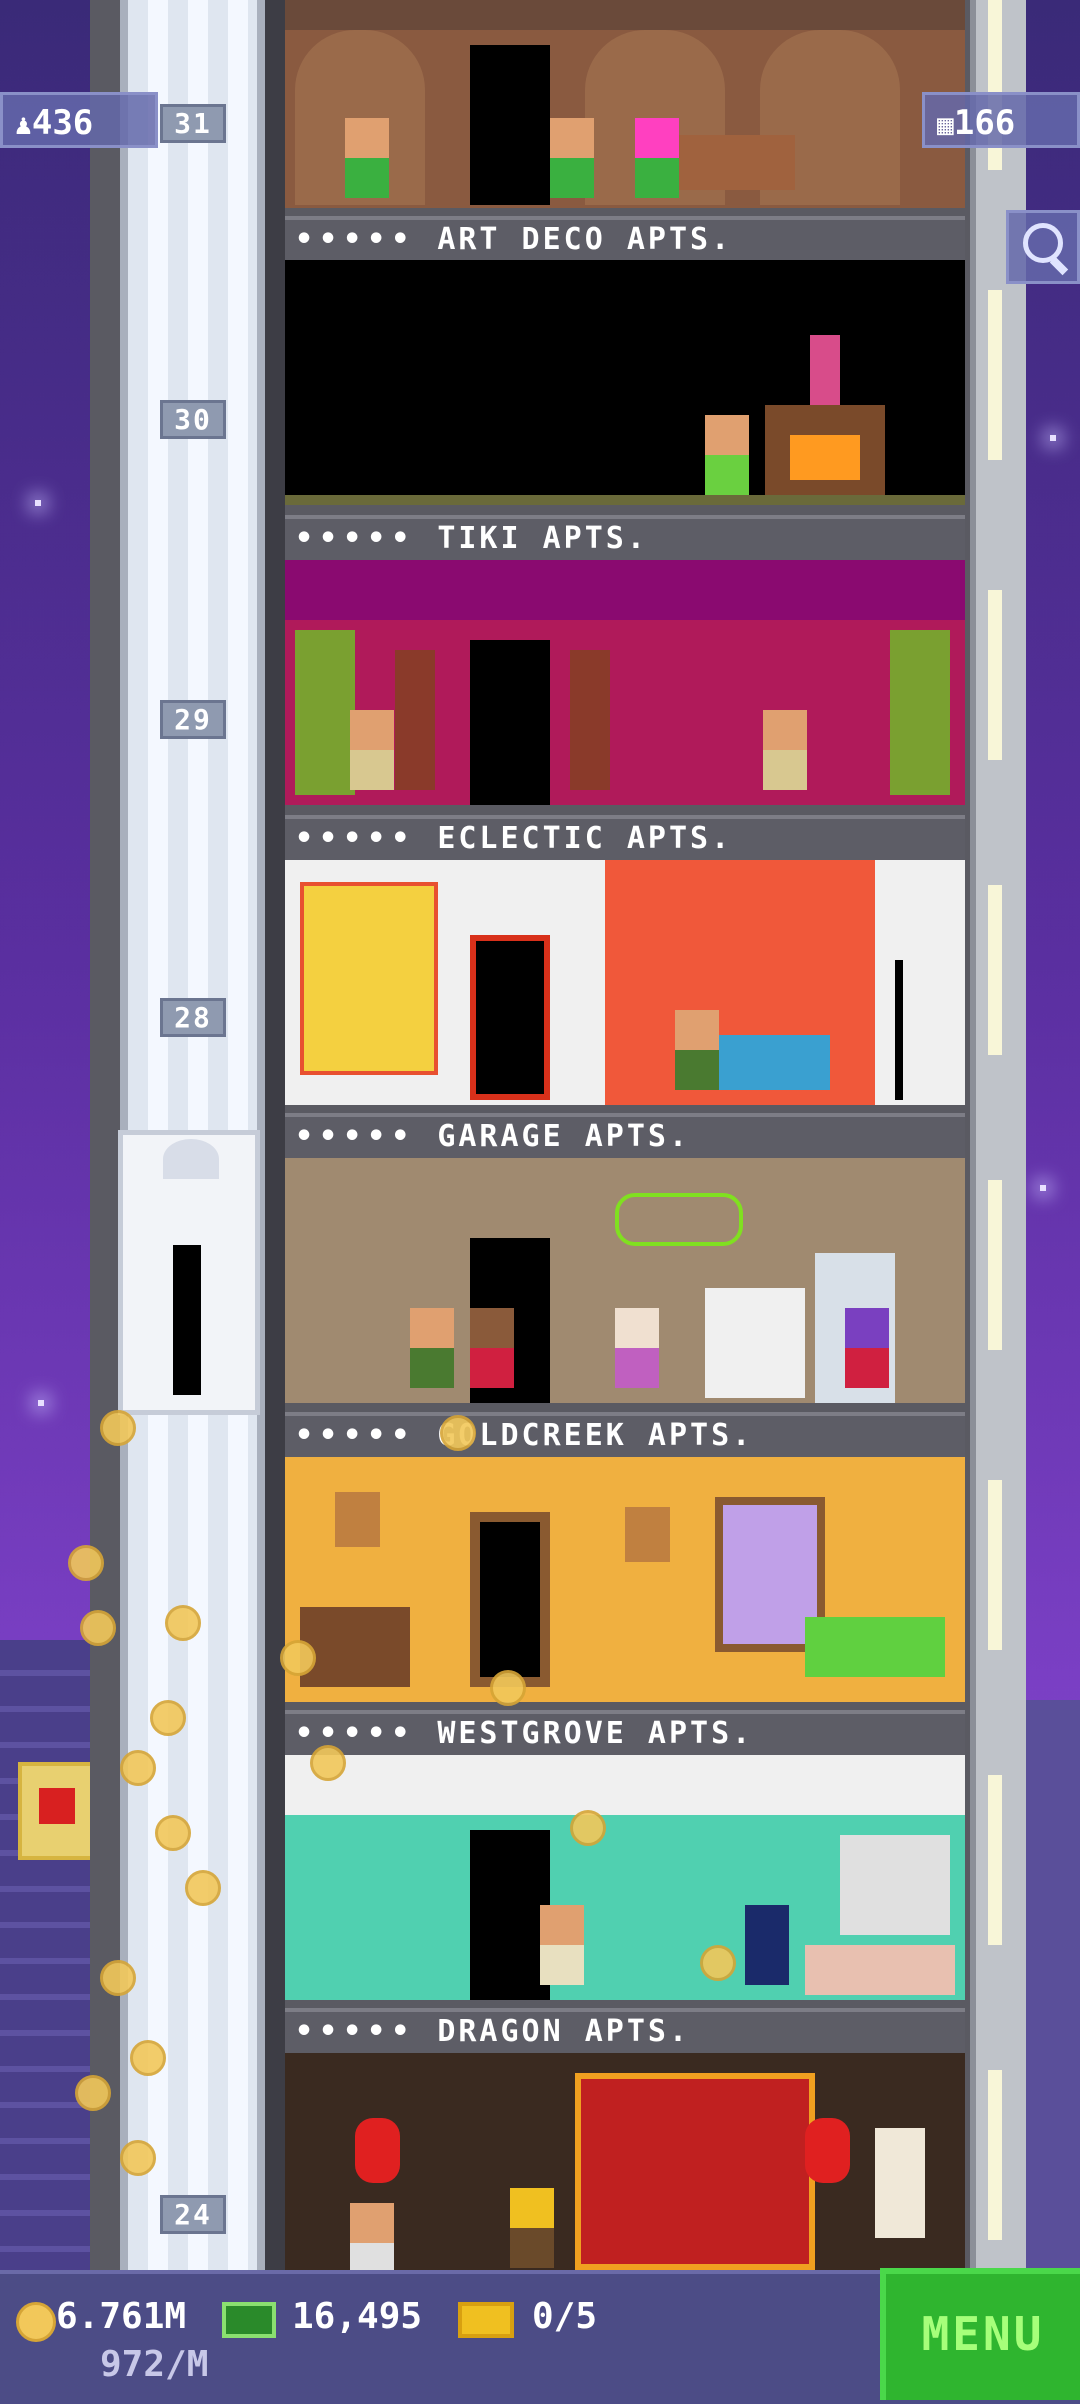 The image size is (1080, 2404). Describe the element at coordinates (1043, 247) in the screenshot. I see `magnifier-button` at that location.